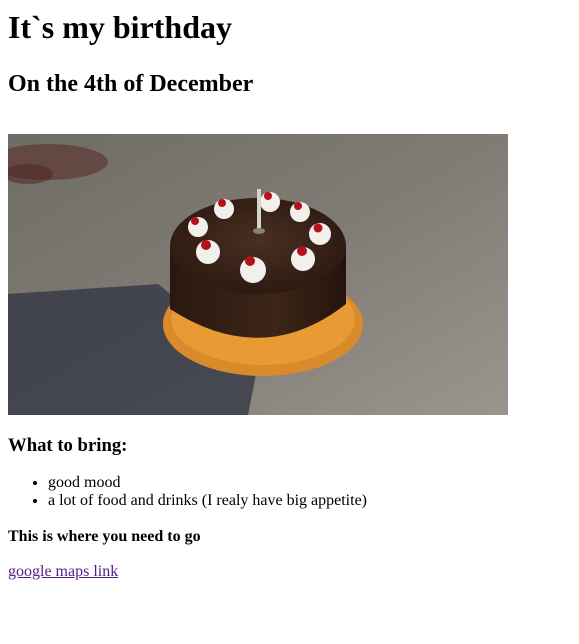 Image resolution: width=579 pixels, height=644 pixels. What do you see at coordinates (131, 84) in the screenshot?
I see `page-subtitle: On the 4th of December` at bounding box center [131, 84].